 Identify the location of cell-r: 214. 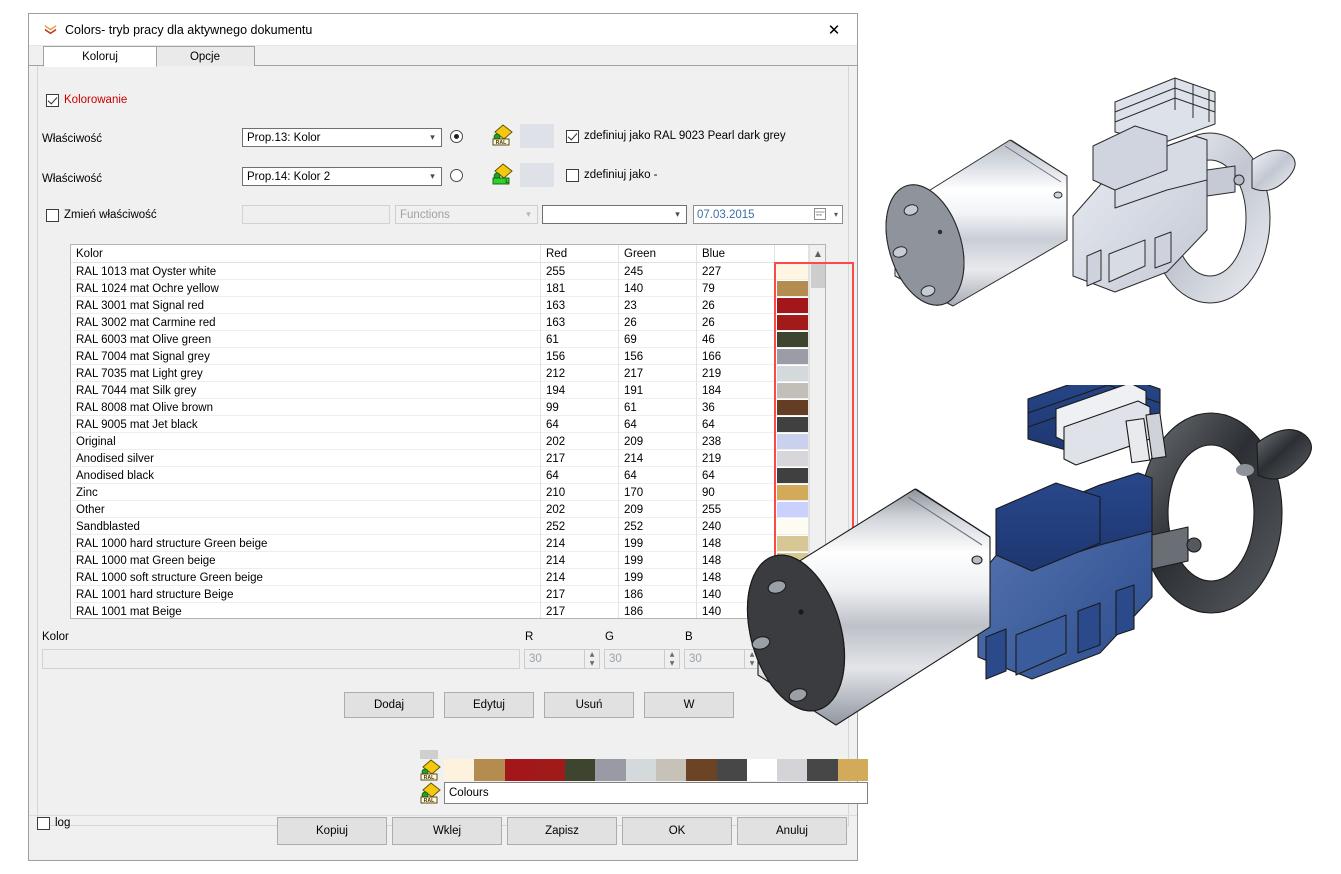
(556, 560).